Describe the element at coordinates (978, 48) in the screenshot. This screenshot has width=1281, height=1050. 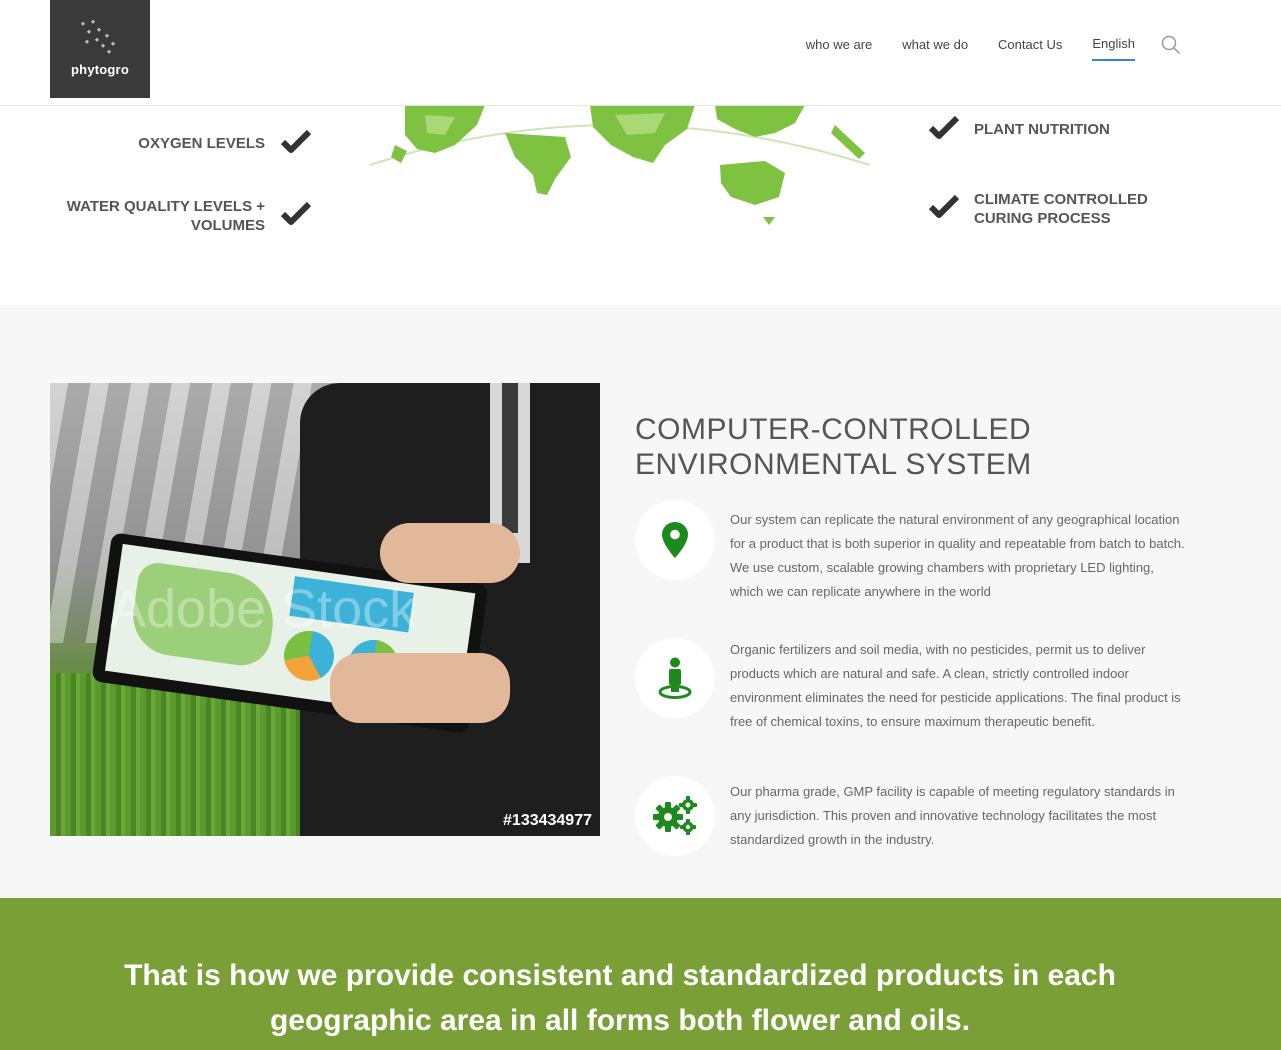
I see `main-nav: who we are what we do Contact Us English` at that location.